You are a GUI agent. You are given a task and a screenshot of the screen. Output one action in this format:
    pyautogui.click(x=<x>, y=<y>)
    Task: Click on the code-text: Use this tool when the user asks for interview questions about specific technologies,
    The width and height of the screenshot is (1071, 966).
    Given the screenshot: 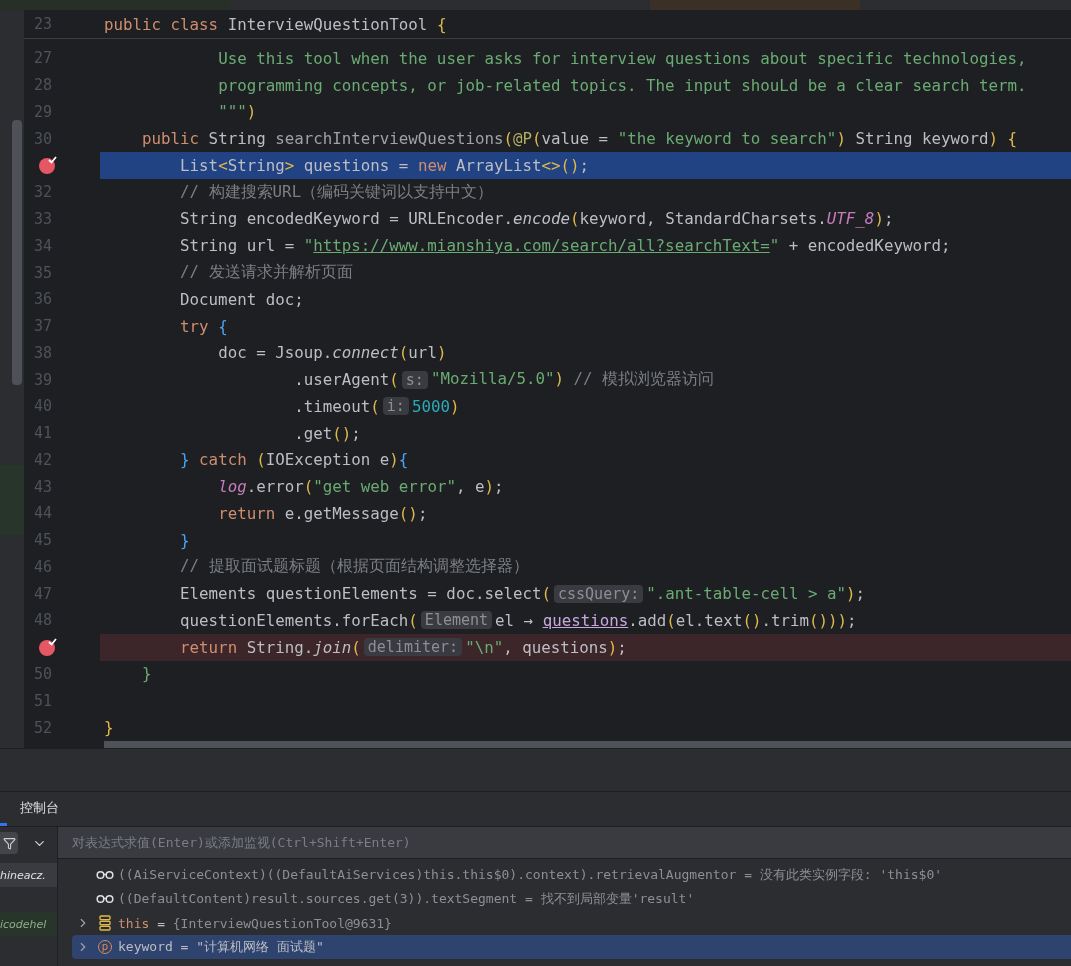 What is the action you would take?
    pyautogui.click(x=622, y=58)
    